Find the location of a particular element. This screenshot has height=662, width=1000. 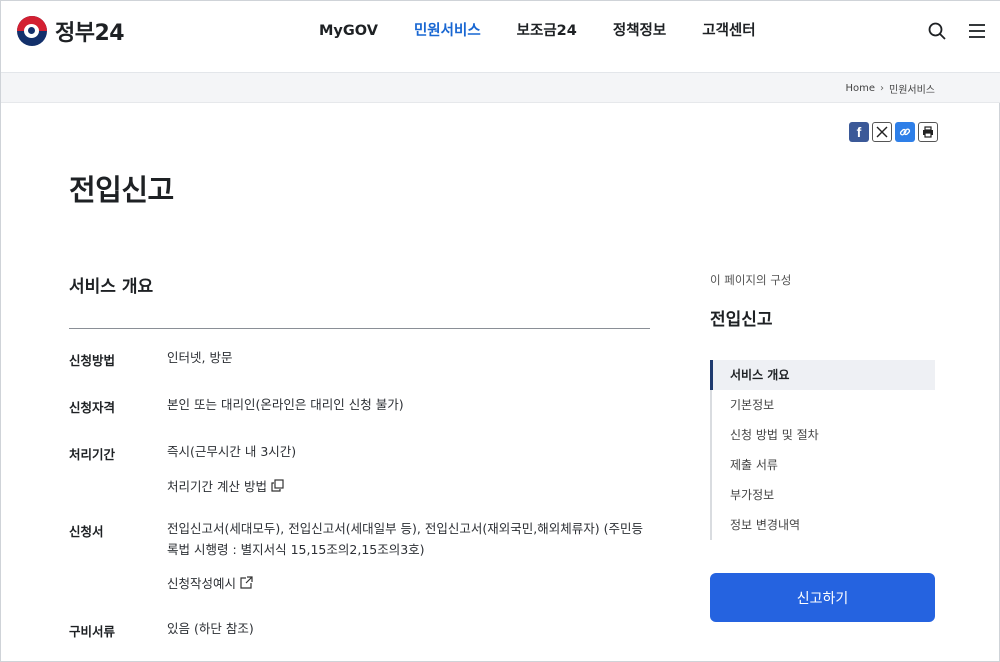

site-logo: 정부24 is located at coordinates (71, 31).